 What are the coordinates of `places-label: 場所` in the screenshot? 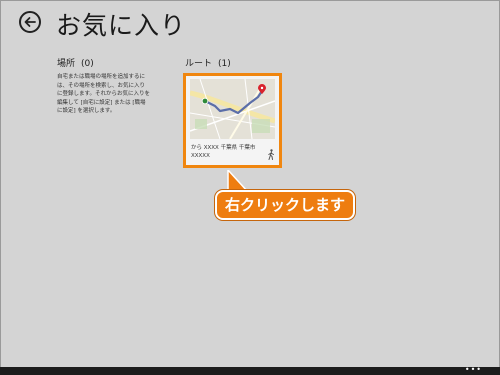 It's located at (66, 64).